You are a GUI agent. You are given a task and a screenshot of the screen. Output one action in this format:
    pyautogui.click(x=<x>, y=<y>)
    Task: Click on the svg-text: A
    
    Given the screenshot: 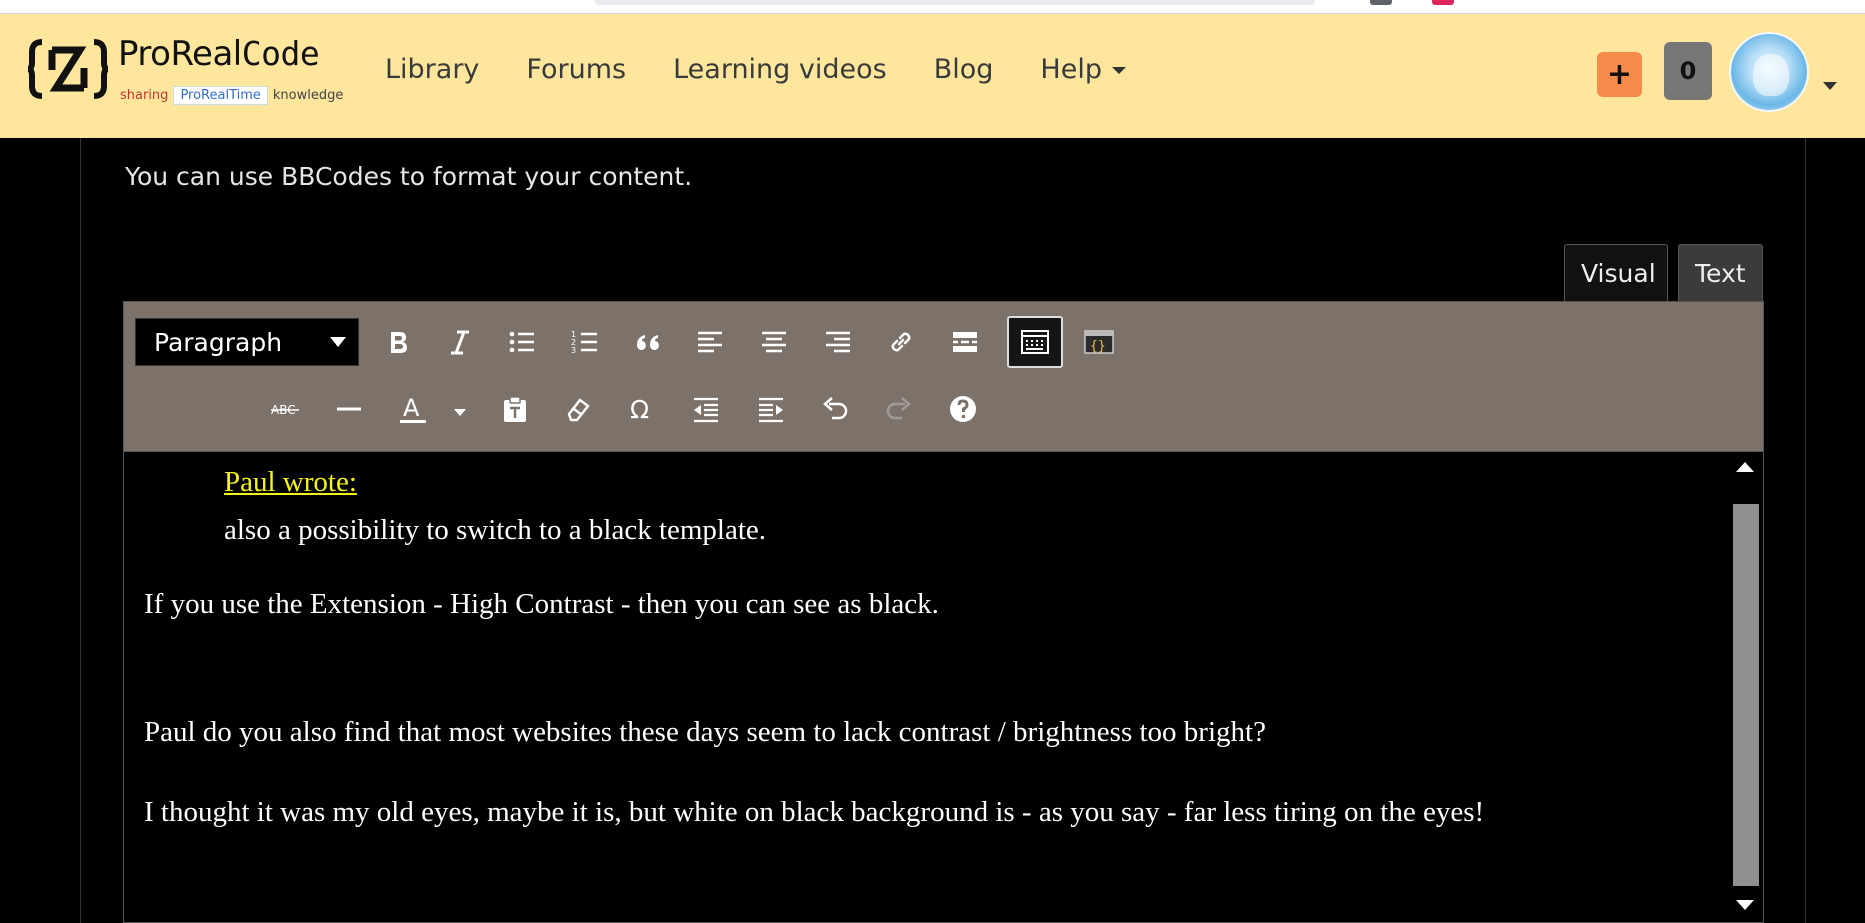 What is the action you would take?
    pyautogui.click(x=411, y=408)
    